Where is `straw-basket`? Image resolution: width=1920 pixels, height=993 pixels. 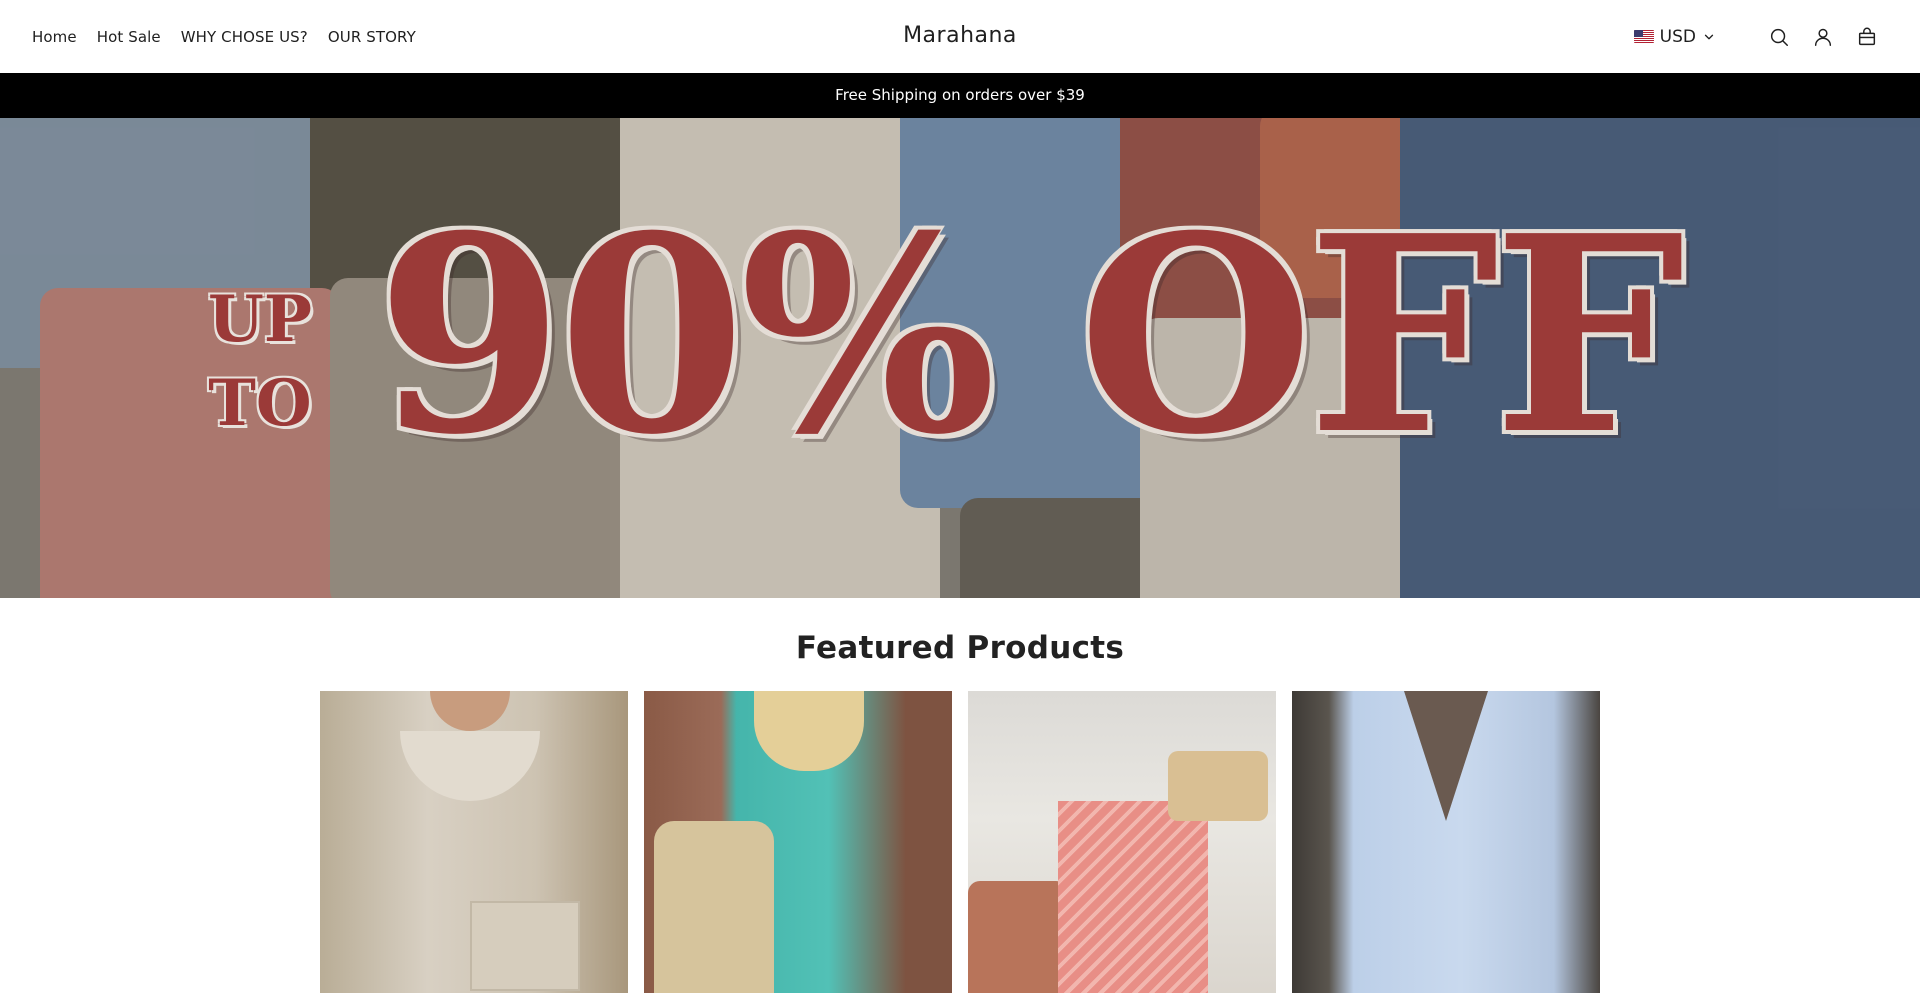
straw-basket is located at coordinates (714, 907).